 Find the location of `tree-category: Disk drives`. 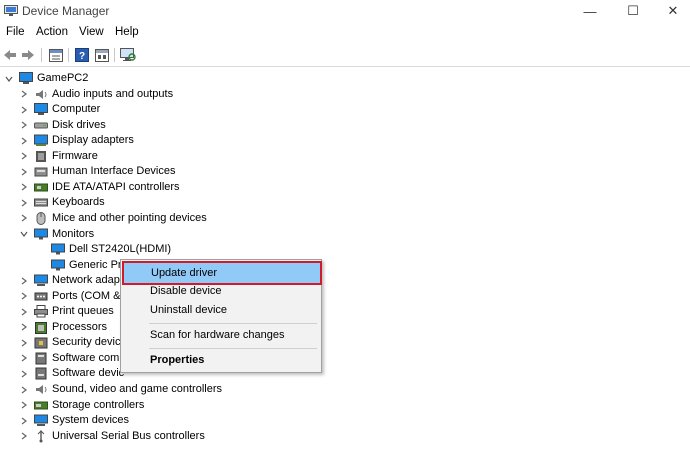

tree-category: Disk drives is located at coordinates (345, 125).